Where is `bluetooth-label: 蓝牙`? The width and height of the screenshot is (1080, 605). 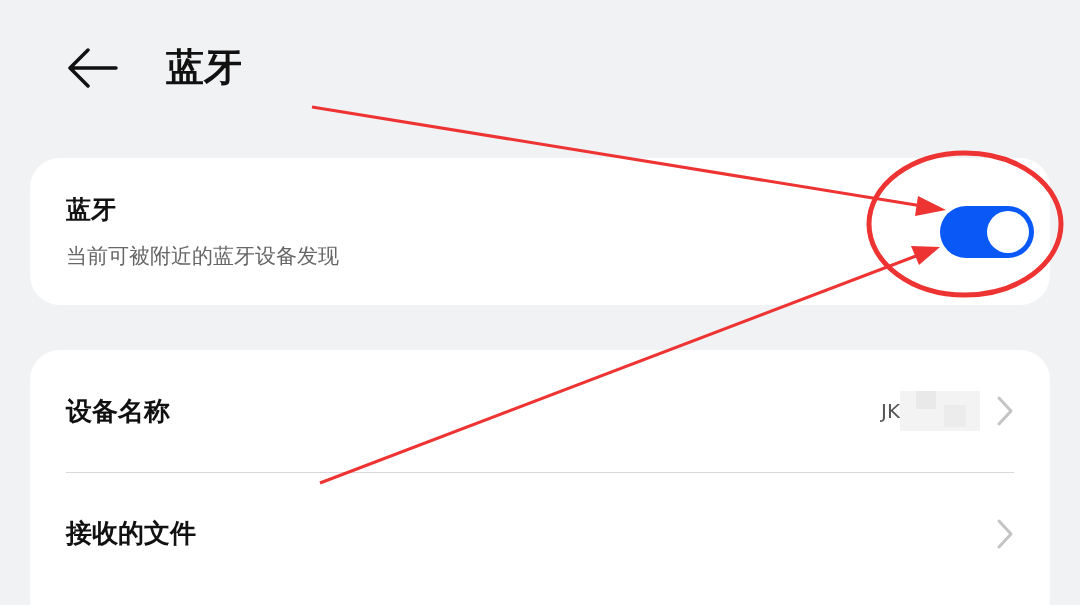 bluetooth-label: 蓝牙 is located at coordinates (91, 210).